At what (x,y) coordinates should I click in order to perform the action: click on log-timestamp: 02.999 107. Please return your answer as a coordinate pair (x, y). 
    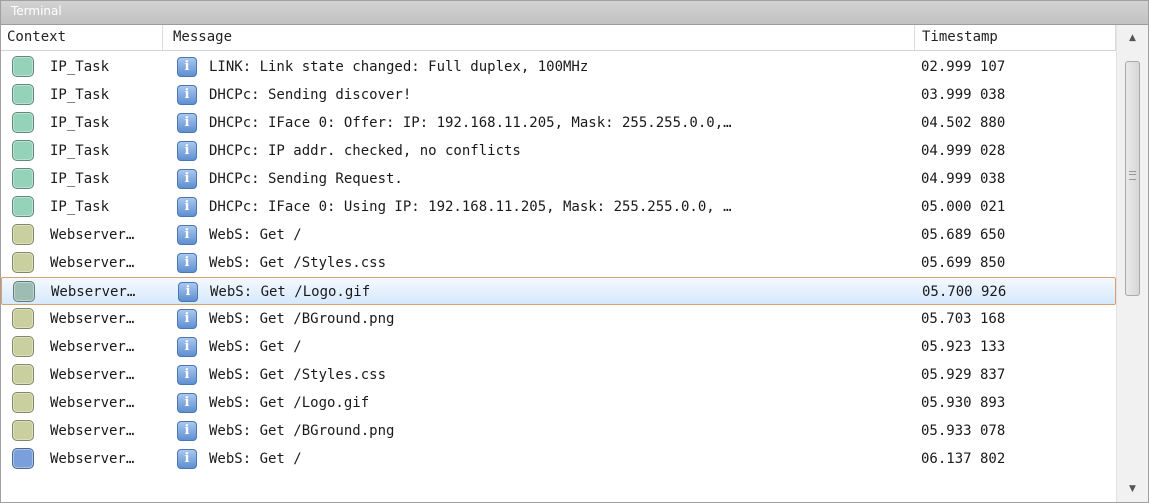
    Looking at the image, I should click on (963, 67).